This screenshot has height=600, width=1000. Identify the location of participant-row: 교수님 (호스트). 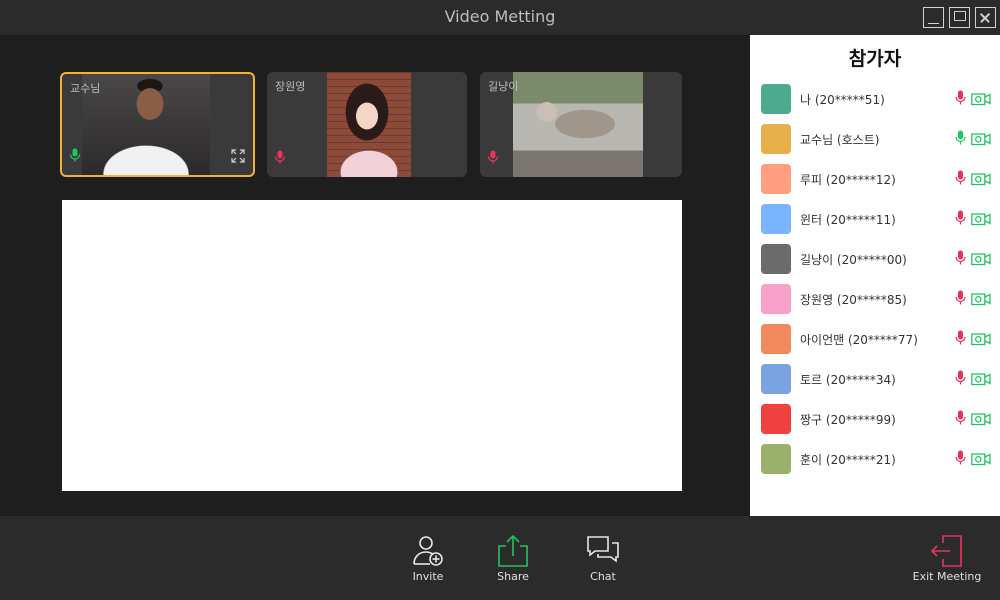
(875, 140).